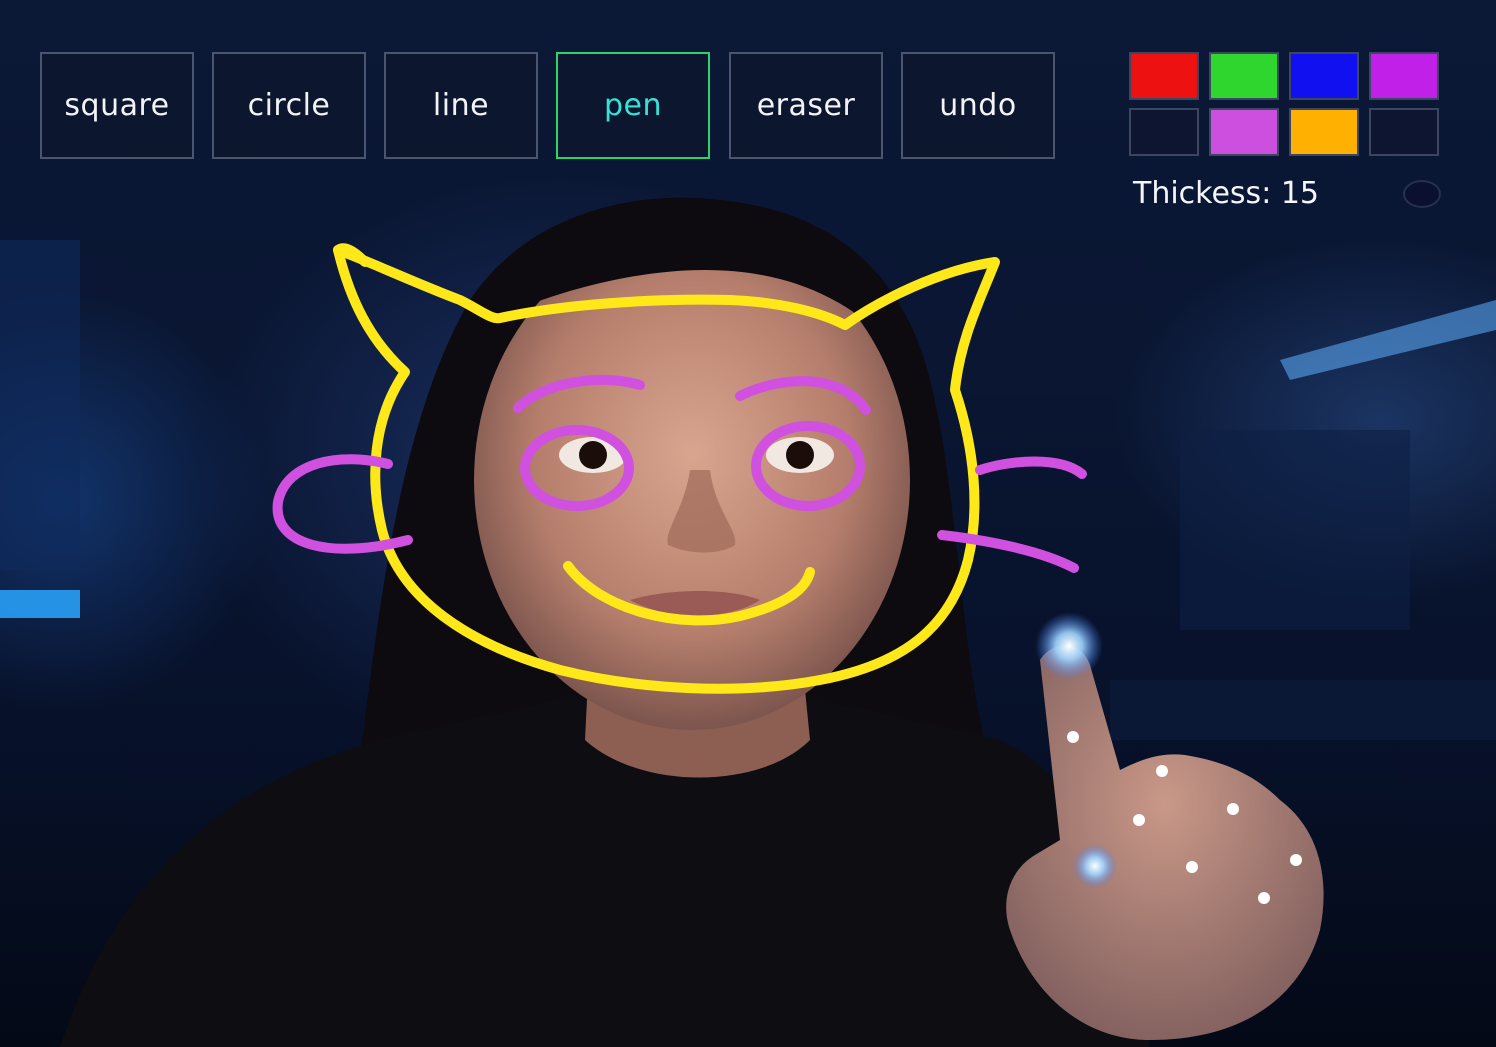 The image size is (1496, 1047). I want to click on circle-tool-button: circle, so click(289, 105).